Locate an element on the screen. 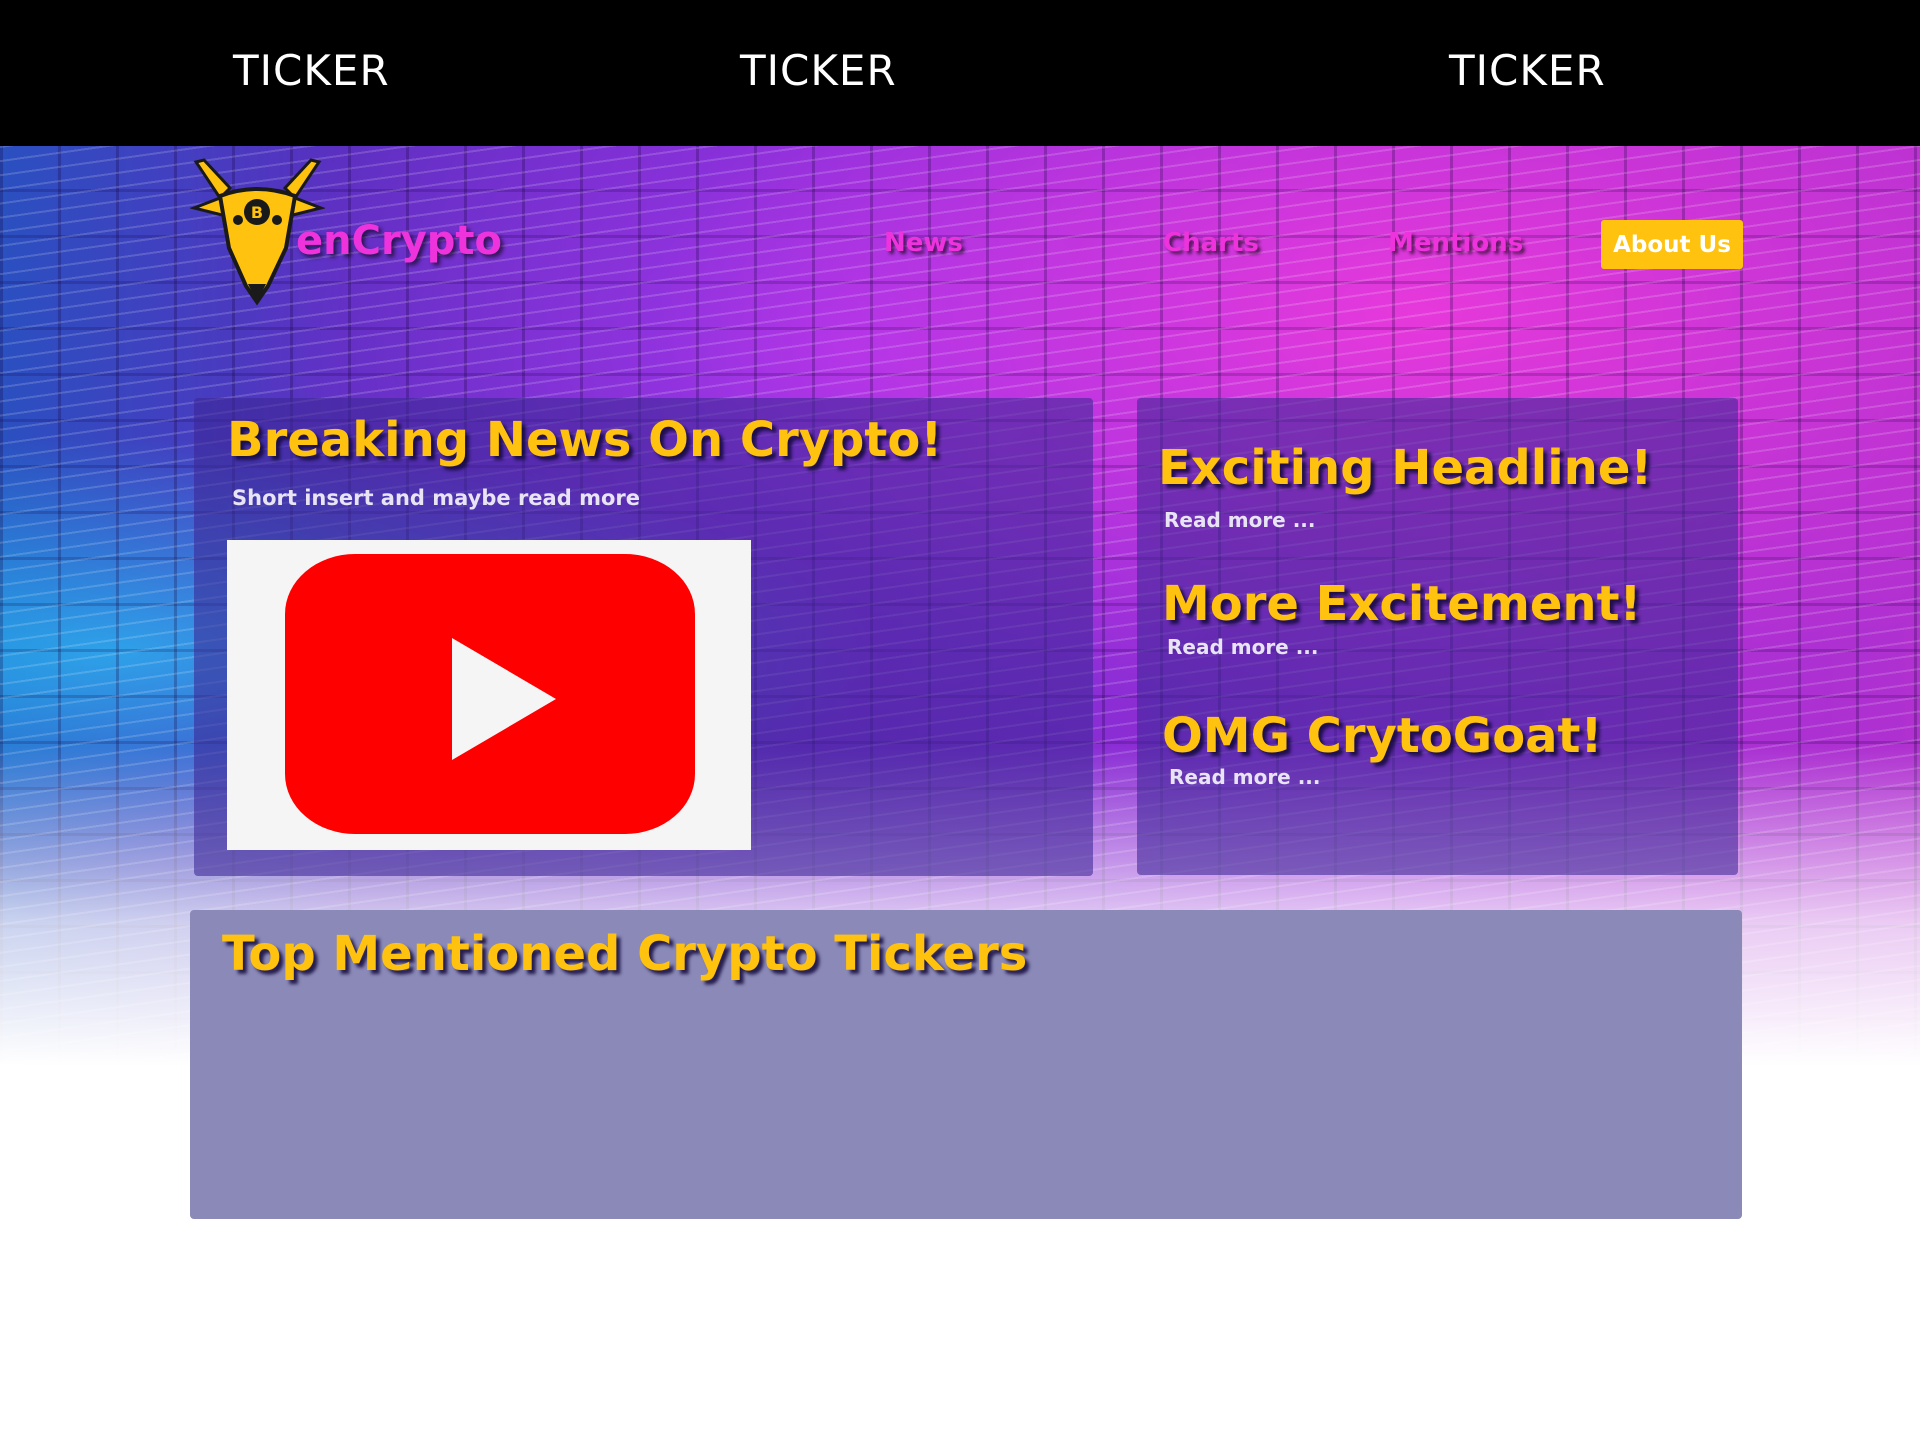 The image size is (1920, 1440). play-icon is located at coordinates (504, 699).